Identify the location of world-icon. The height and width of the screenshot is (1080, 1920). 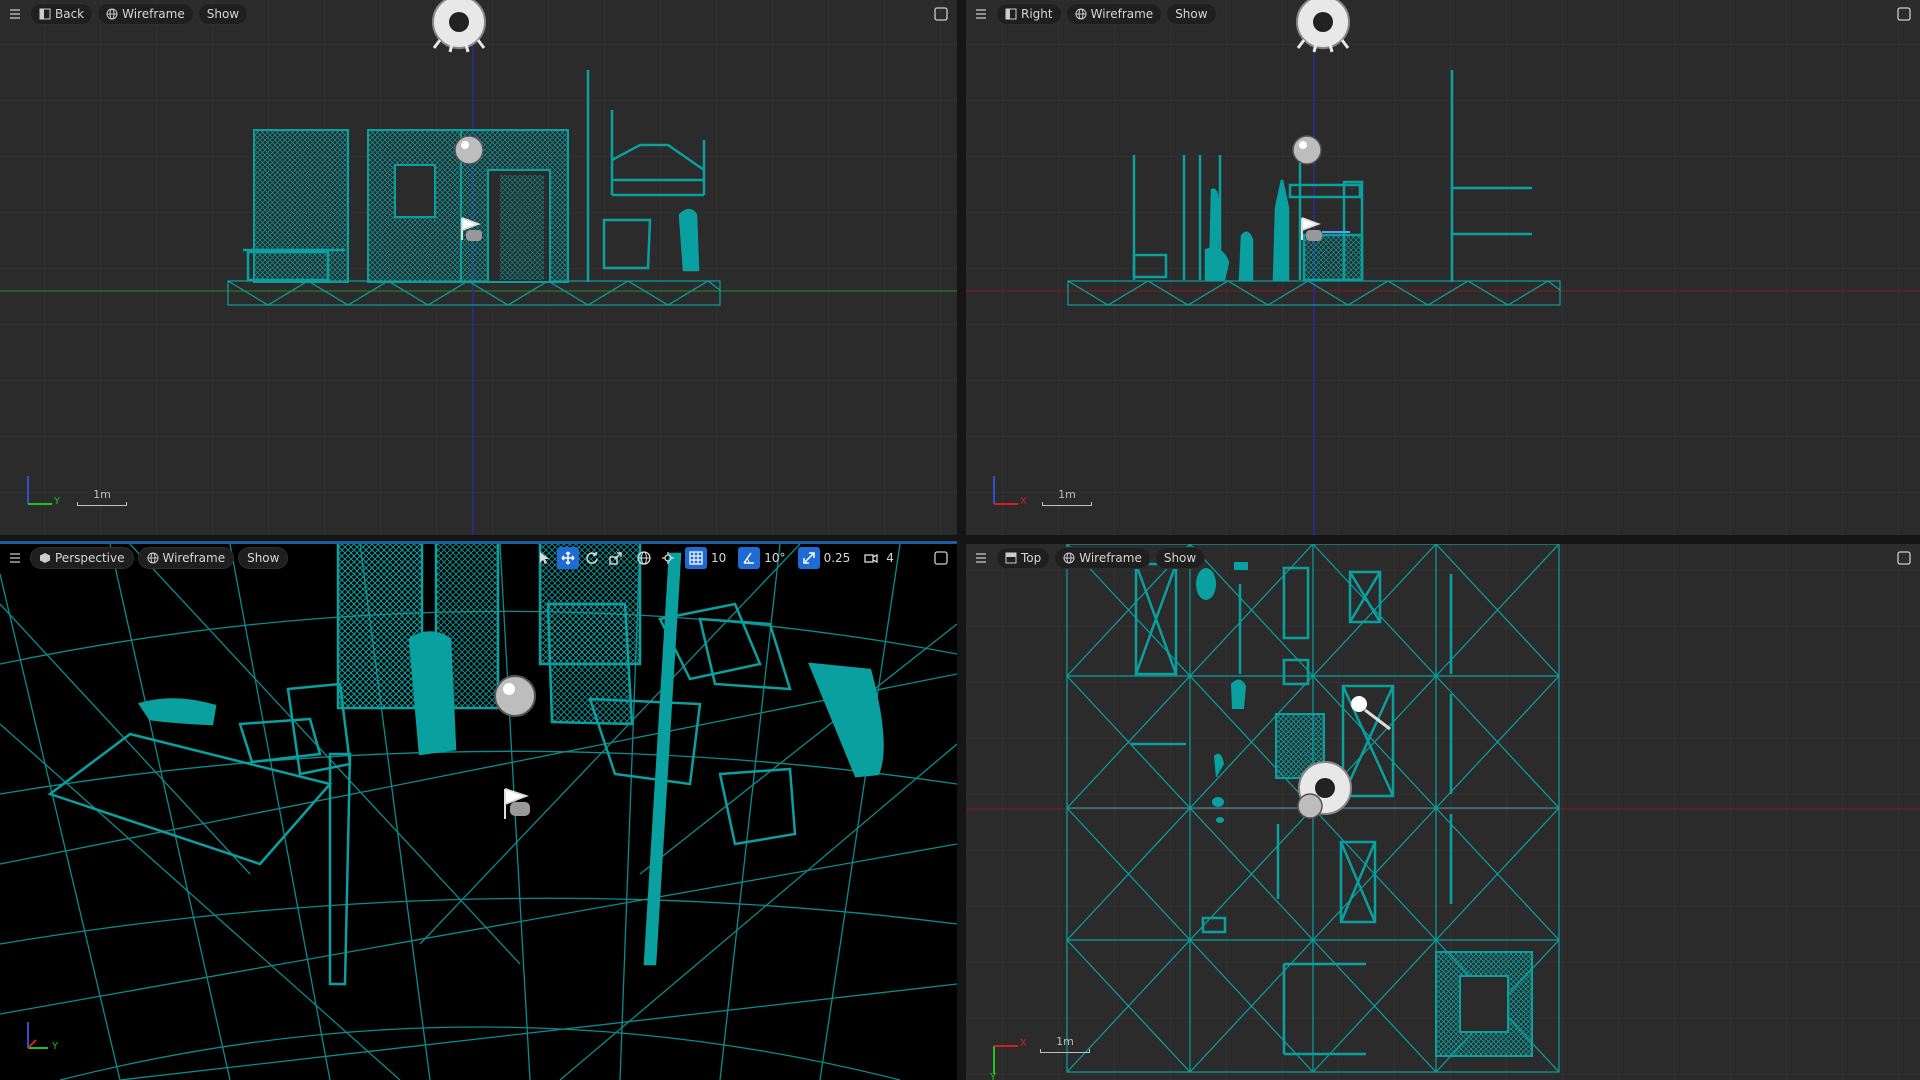
(644, 558).